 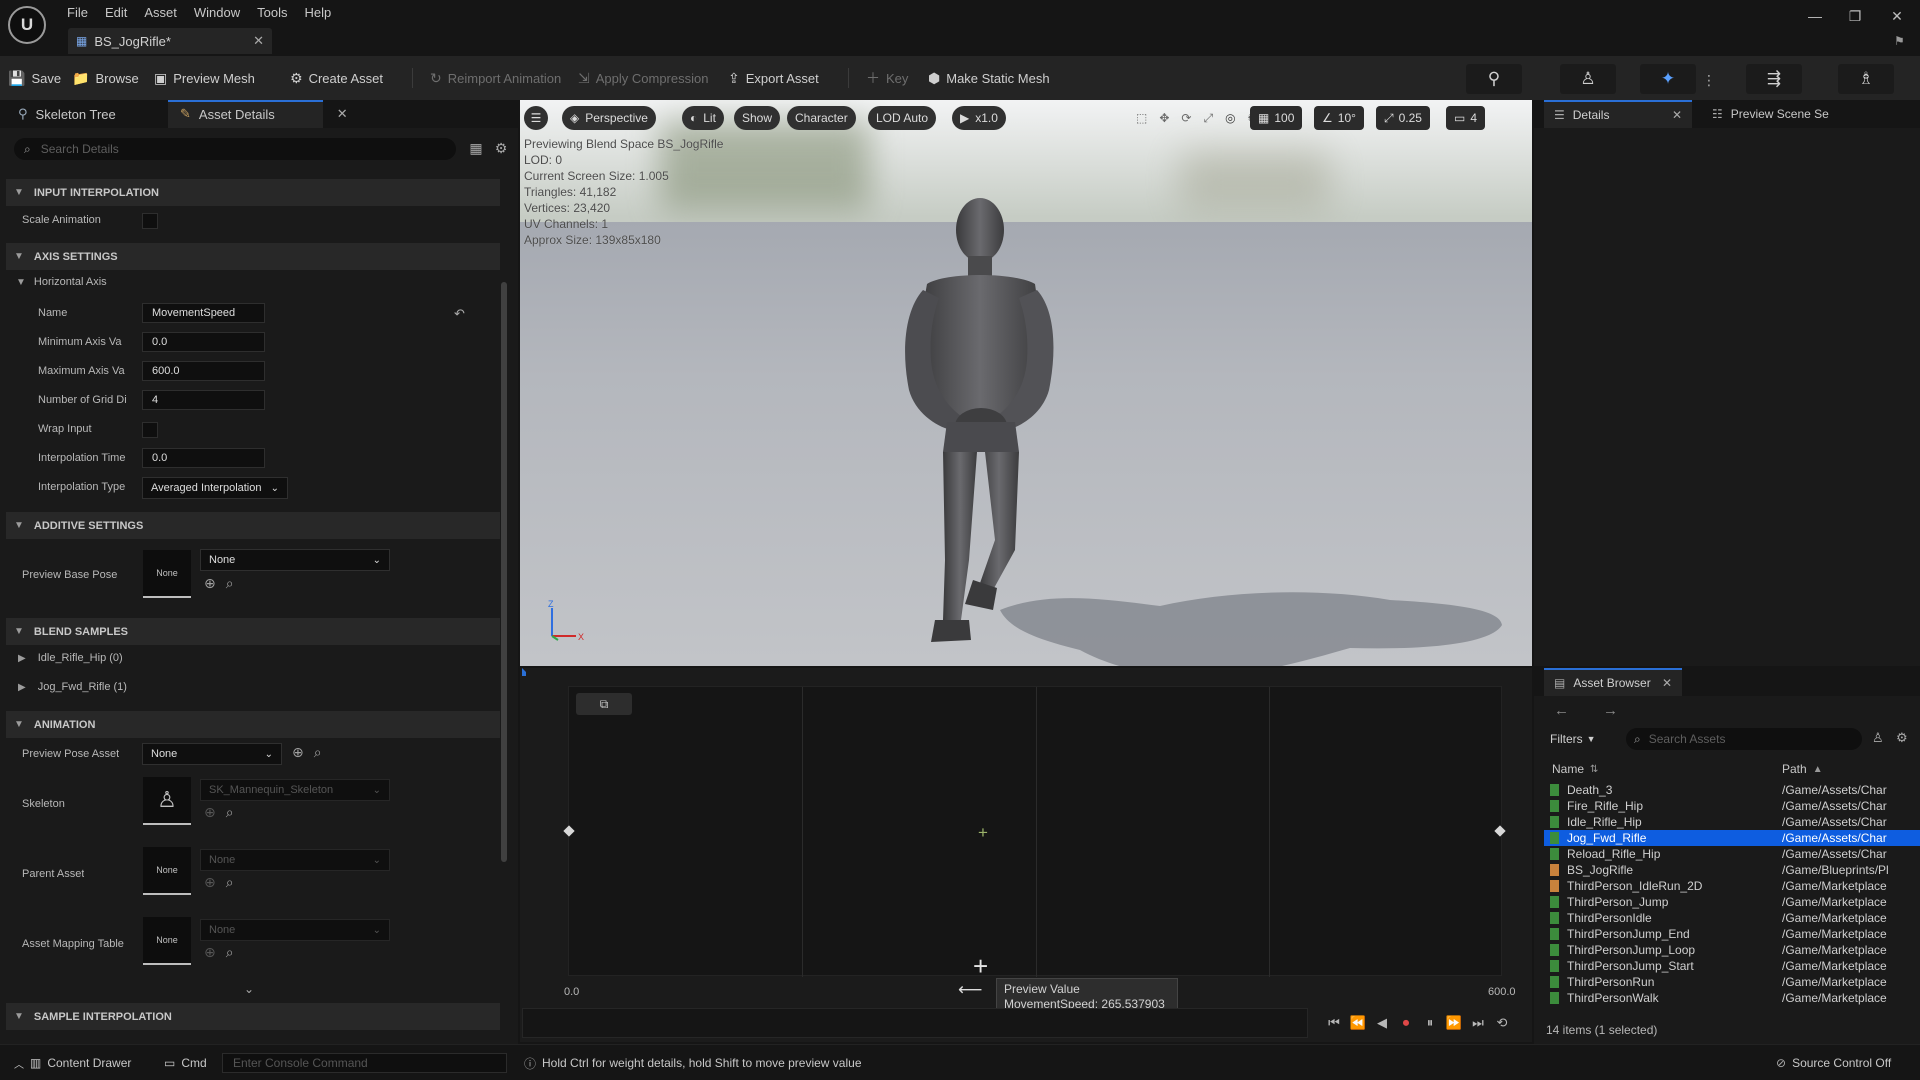 What do you see at coordinates (1430, 1025) in the screenshot?
I see `pause-icon: ⏸` at bounding box center [1430, 1025].